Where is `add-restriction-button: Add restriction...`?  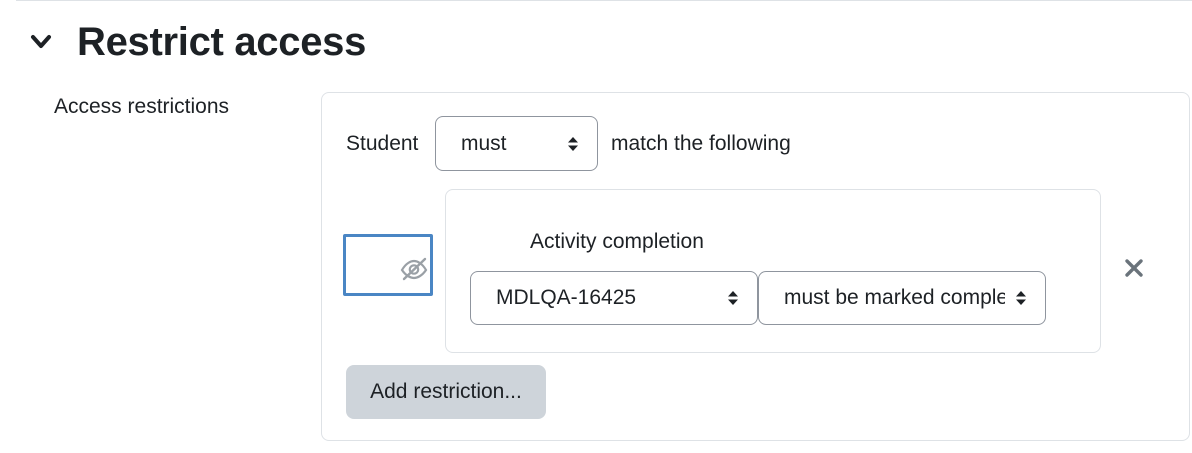 add-restriction-button: Add restriction... is located at coordinates (446, 392).